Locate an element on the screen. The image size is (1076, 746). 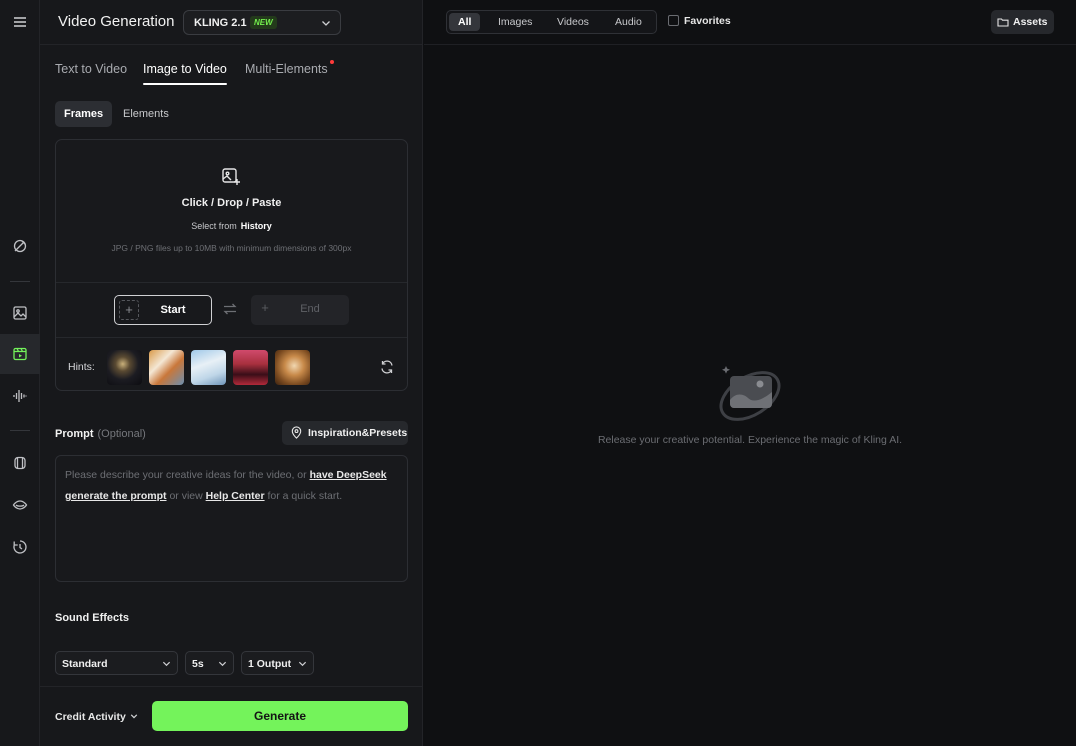
menu-button is located at coordinates (20, 22).